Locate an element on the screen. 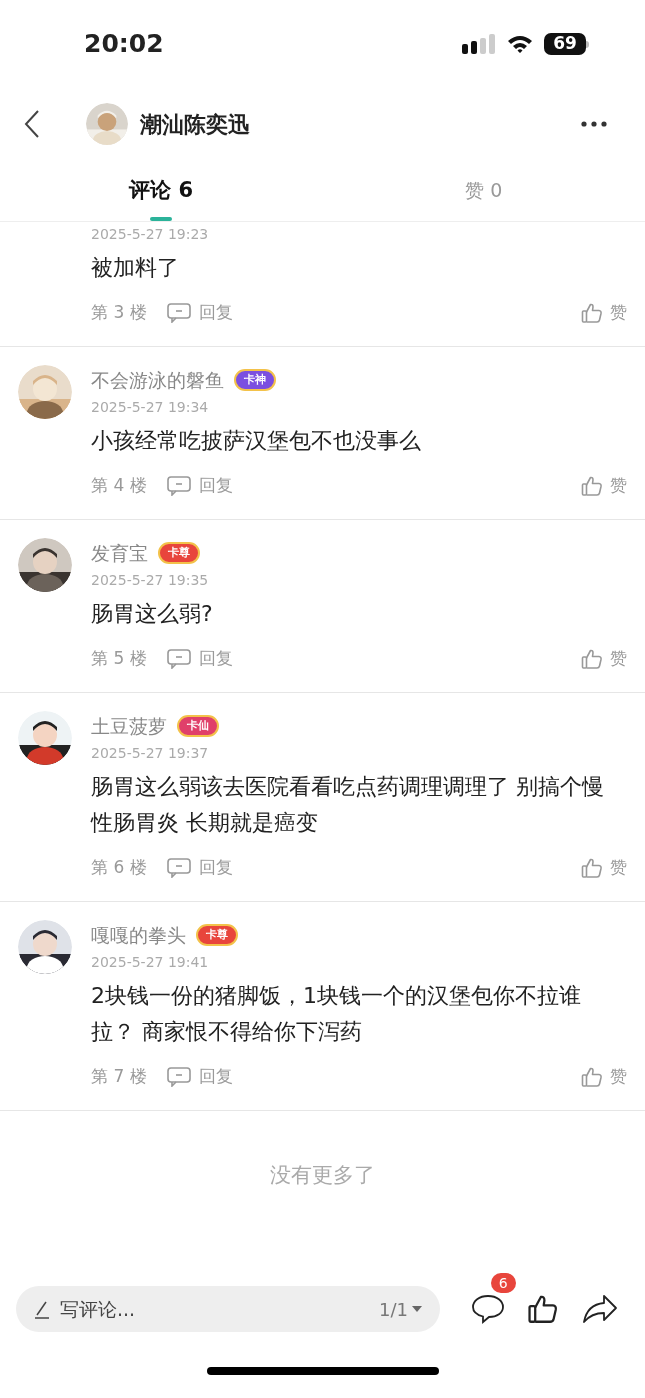  comments-button is located at coordinates (487, 1309).